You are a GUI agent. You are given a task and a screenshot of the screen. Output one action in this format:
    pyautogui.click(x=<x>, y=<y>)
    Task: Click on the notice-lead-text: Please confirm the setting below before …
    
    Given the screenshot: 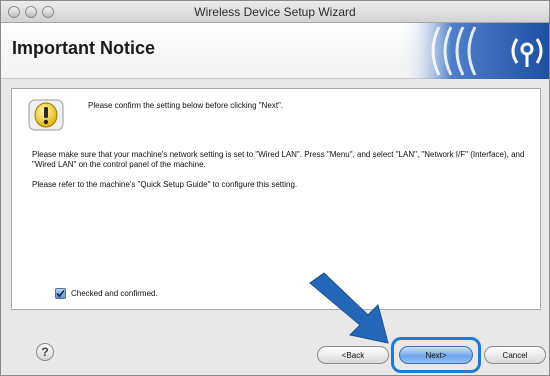 What is the action you would take?
    pyautogui.click(x=186, y=105)
    